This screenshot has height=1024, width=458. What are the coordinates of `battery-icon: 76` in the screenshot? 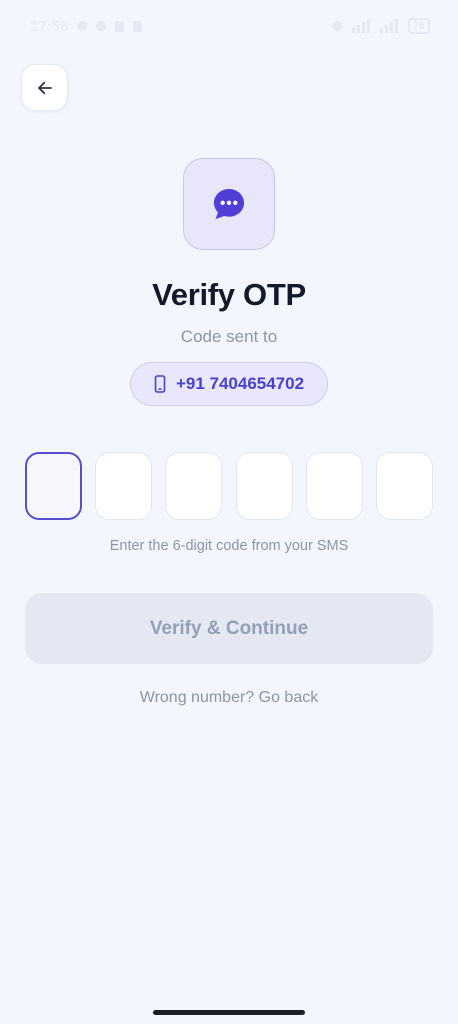 It's located at (418, 26).